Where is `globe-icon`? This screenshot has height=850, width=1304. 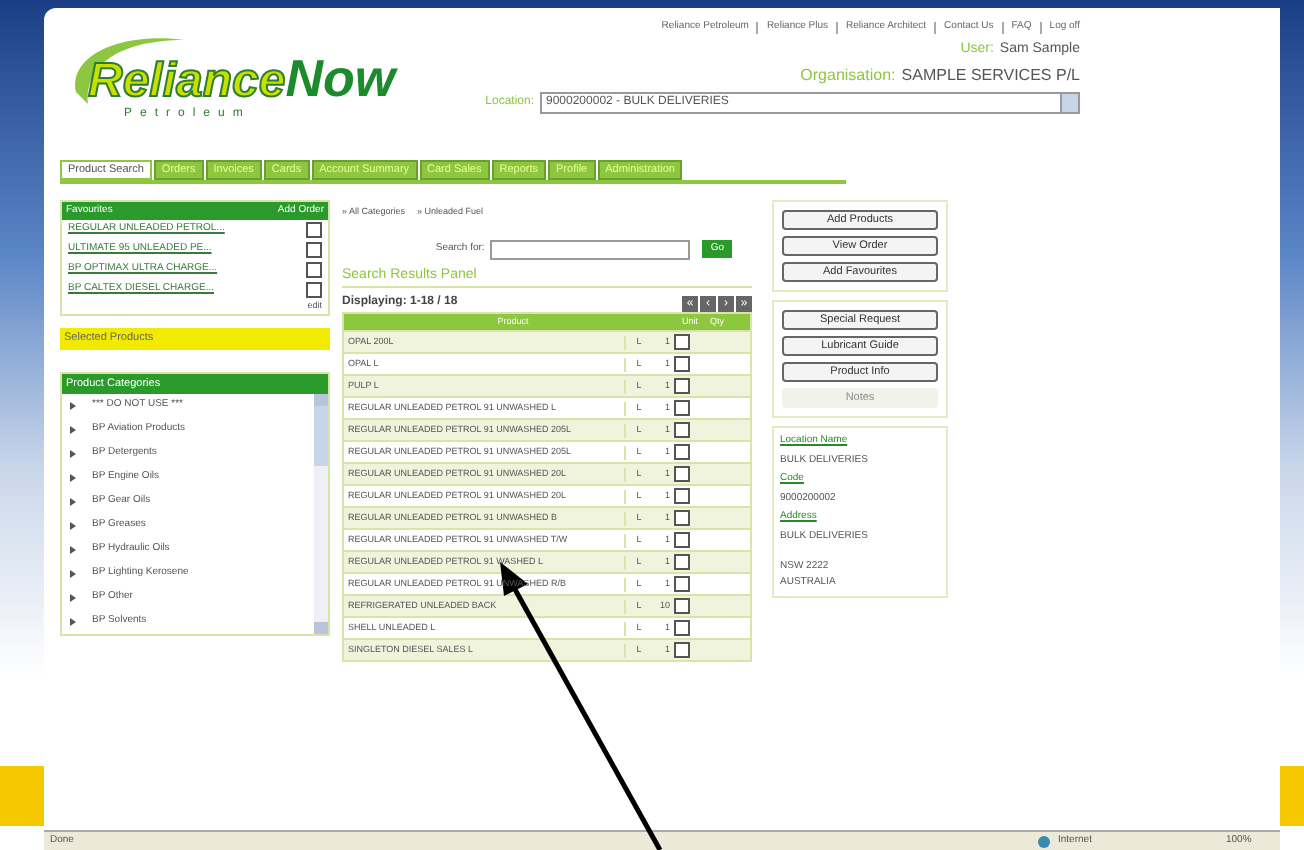 globe-icon is located at coordinates (1044, 841).